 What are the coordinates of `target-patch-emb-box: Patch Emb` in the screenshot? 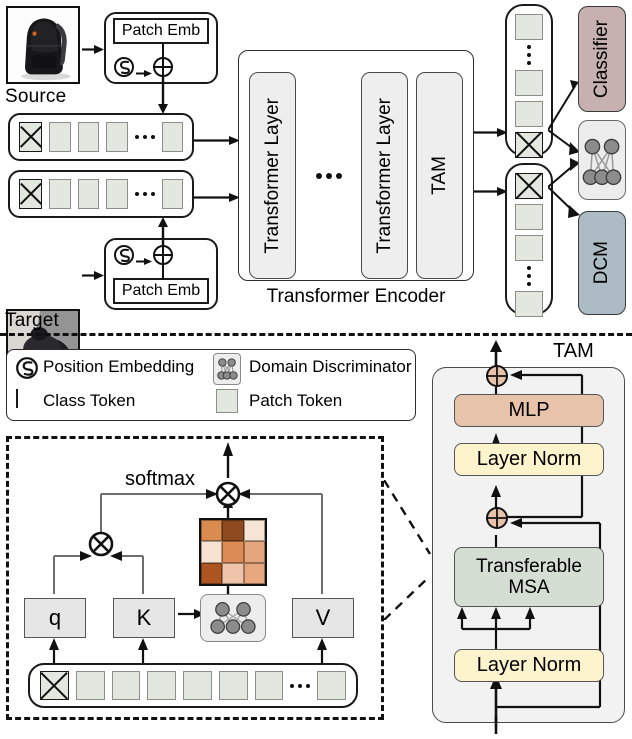 It's located at (161, 291).